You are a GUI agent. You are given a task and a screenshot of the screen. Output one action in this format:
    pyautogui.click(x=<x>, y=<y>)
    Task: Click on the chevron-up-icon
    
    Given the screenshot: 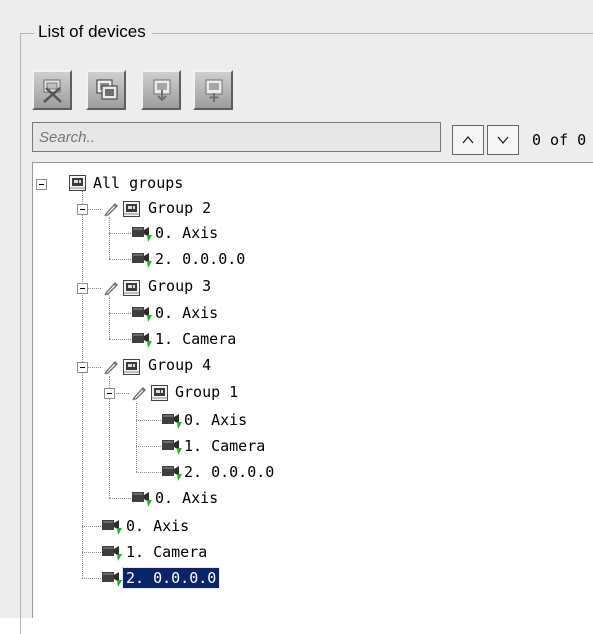 What is the action you would take?
    pyautogui.click(x=468, y=139)
    